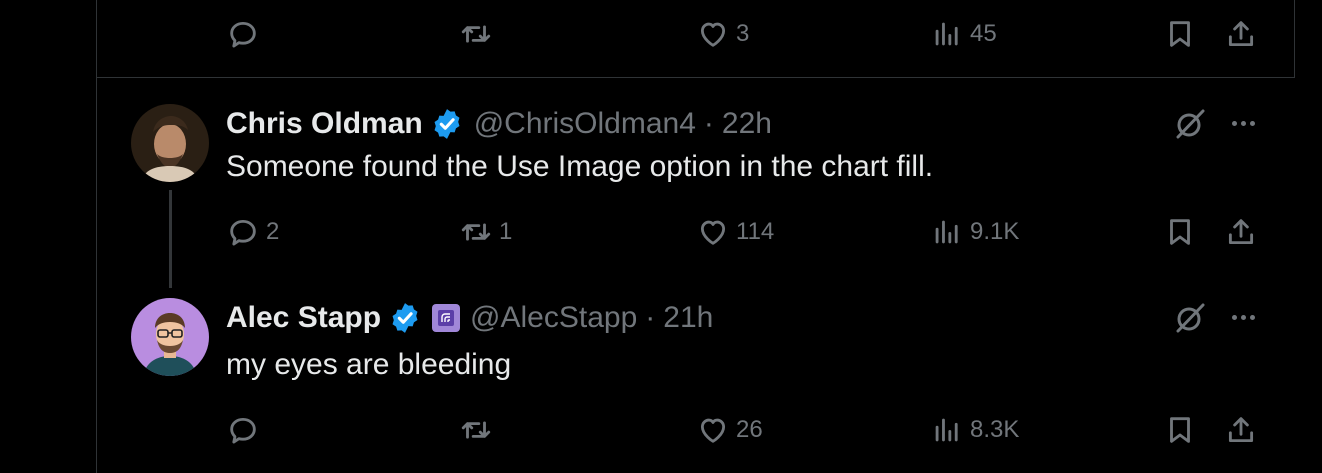 Image resolution: width=1322 pixels, height=473 pixels. What do you see at coordinates (963, 34) in the screenshot?
I see `views-button: 45` at bounding box center [963, 34].